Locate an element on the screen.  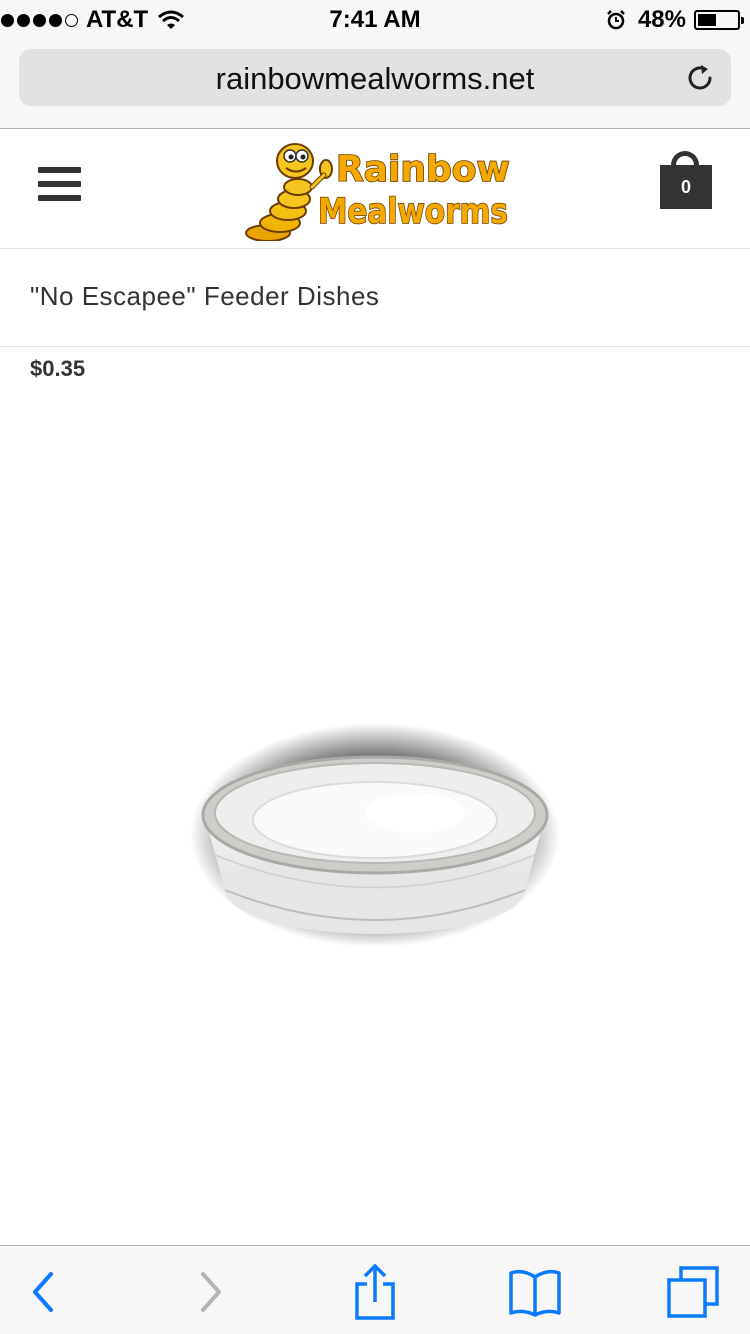
status-bar: AT&T 7:41 AM 48% is located at coordinates (375, 20).